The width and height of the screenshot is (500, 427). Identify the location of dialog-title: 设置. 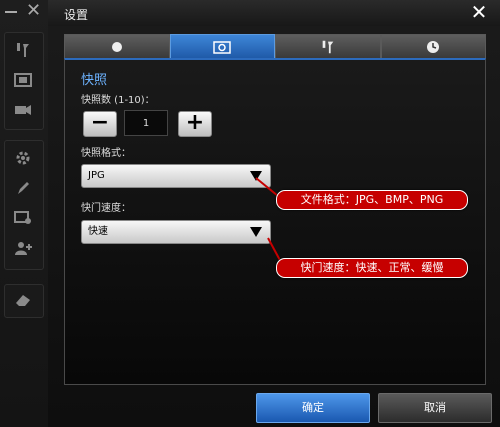
(76, 15).